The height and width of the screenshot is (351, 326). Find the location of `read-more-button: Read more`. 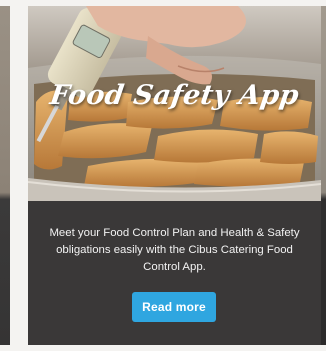

read-more-button: Read more is located at coordinates (174, 307).